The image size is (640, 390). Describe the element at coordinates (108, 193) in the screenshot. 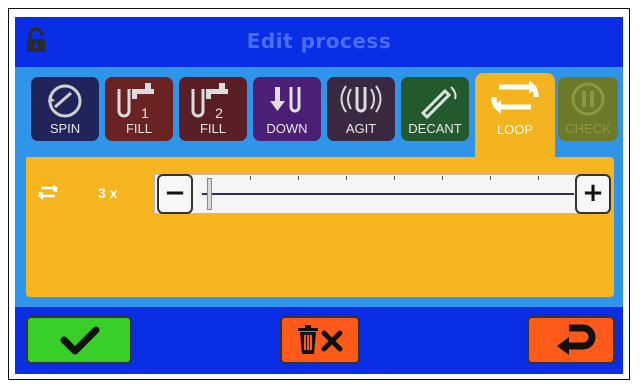

I see `loop-count: 3 x` at that location.